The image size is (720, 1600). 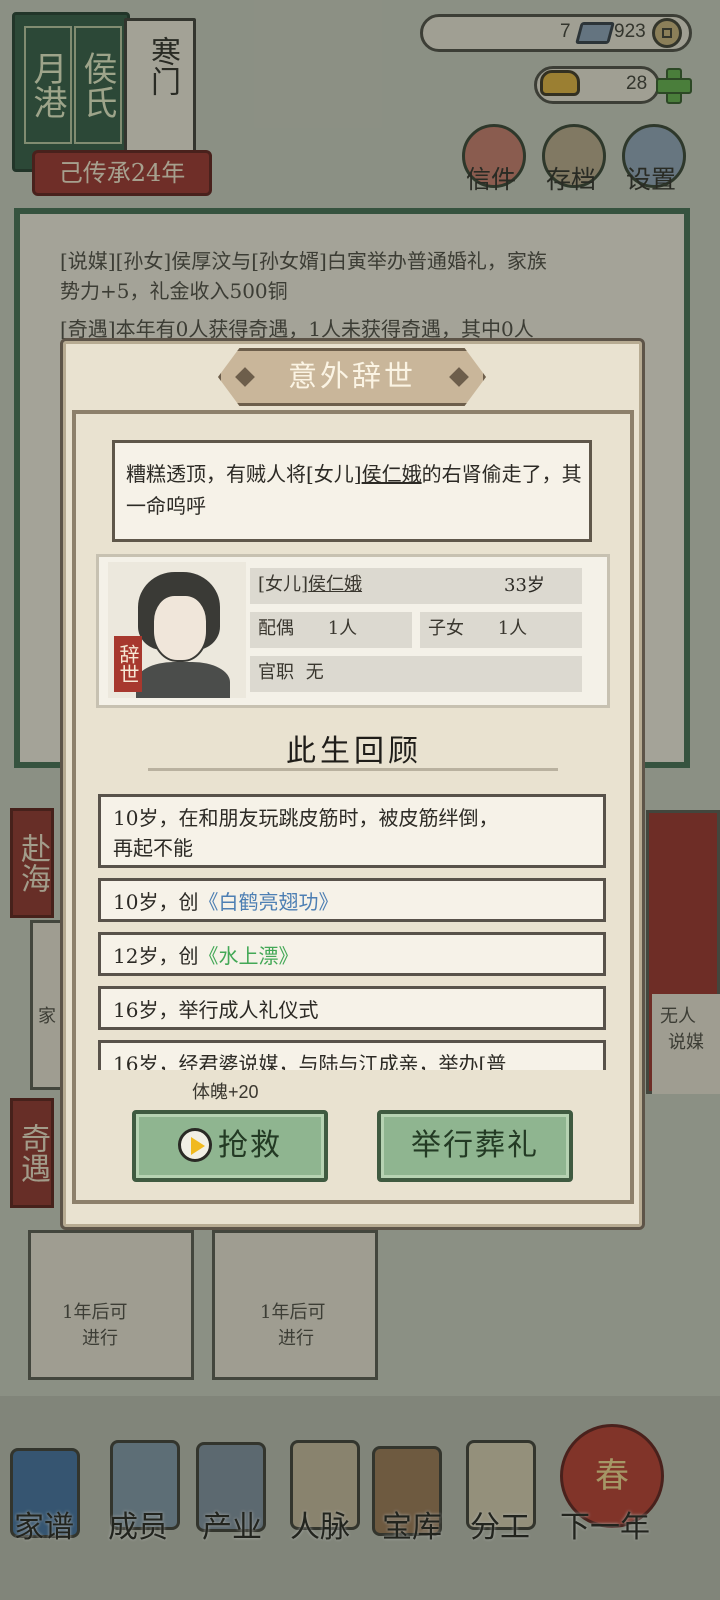 What do you see at coordinates (314, 672) in the screenshot?
I see `office-value: 无` at bounding box center [314, 672].